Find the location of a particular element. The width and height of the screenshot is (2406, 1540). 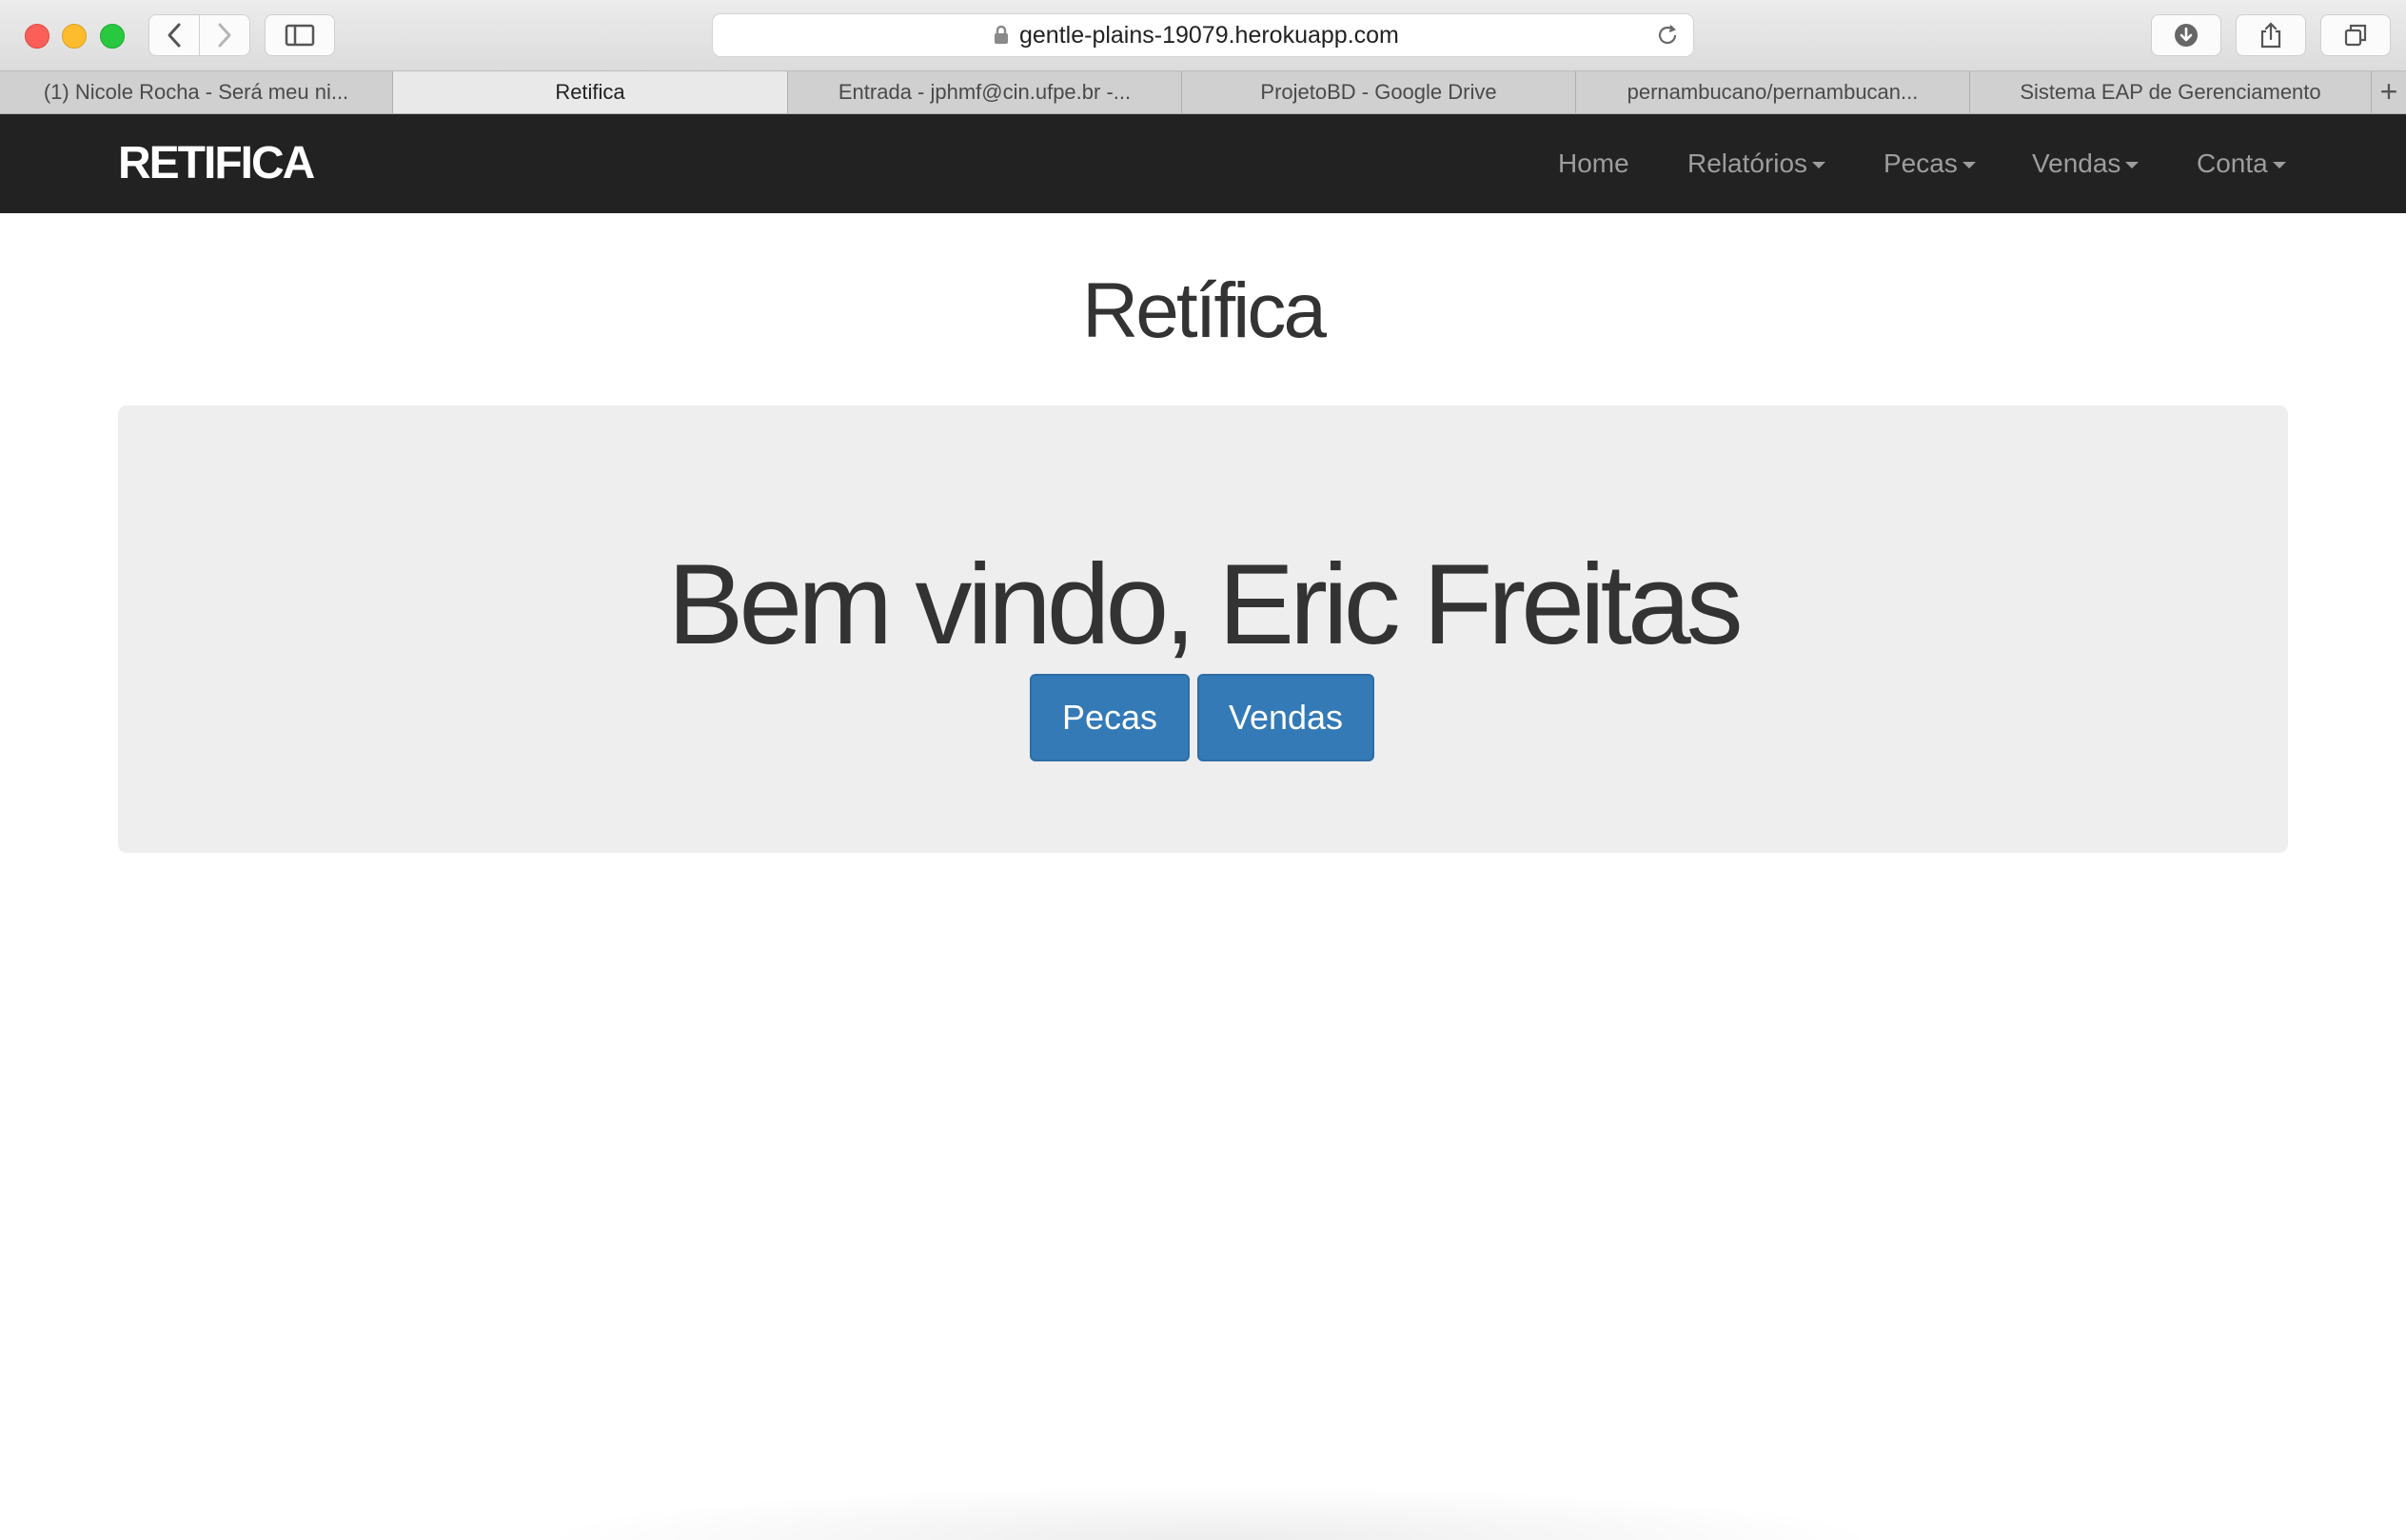

share-icon is located at coordinates (2270, 35).